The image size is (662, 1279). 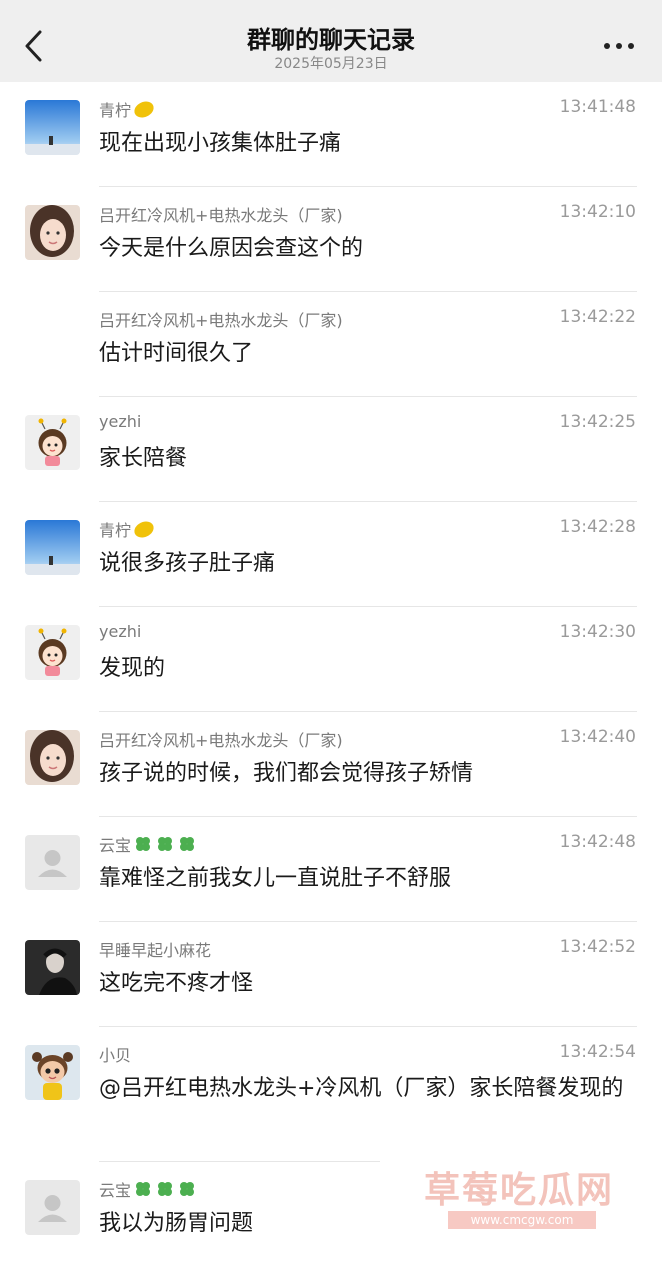 I want to click on message-item: 小贝 13:42:54 @吕开红电热水龙头+冷风机（厂家）家长陪餐发现的, so click(x=331, y=1094).